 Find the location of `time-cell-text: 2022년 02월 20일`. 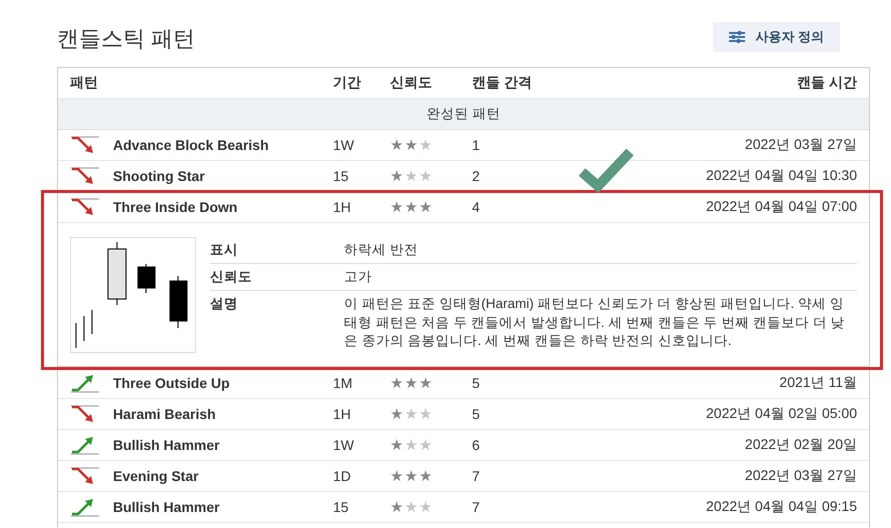

time-cell-text: 2022년 02월 20일 is located at coordinates (800, 445).